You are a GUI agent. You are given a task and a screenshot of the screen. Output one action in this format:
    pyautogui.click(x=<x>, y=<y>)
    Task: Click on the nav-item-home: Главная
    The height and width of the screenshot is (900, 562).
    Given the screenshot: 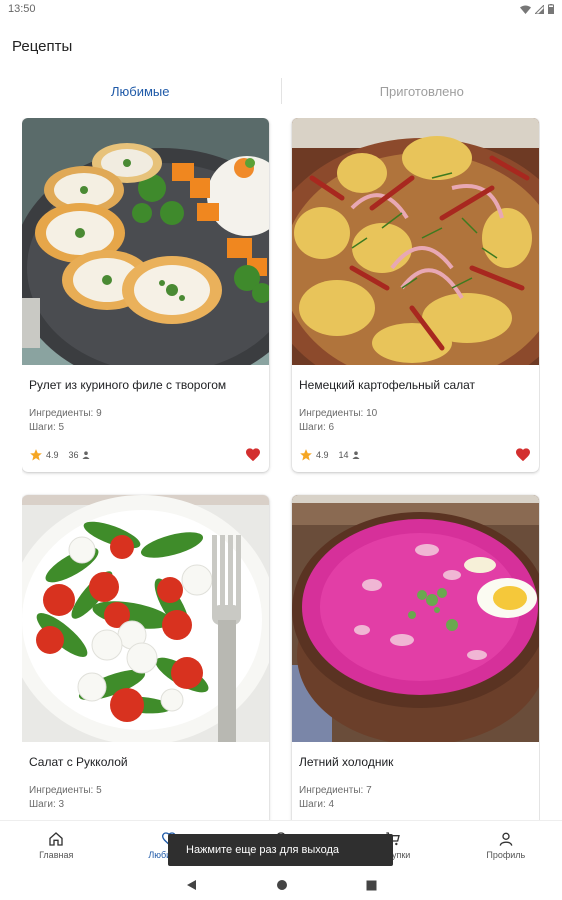 What is the action you would take?
    pyautogui.click(x=56, y=845)
    